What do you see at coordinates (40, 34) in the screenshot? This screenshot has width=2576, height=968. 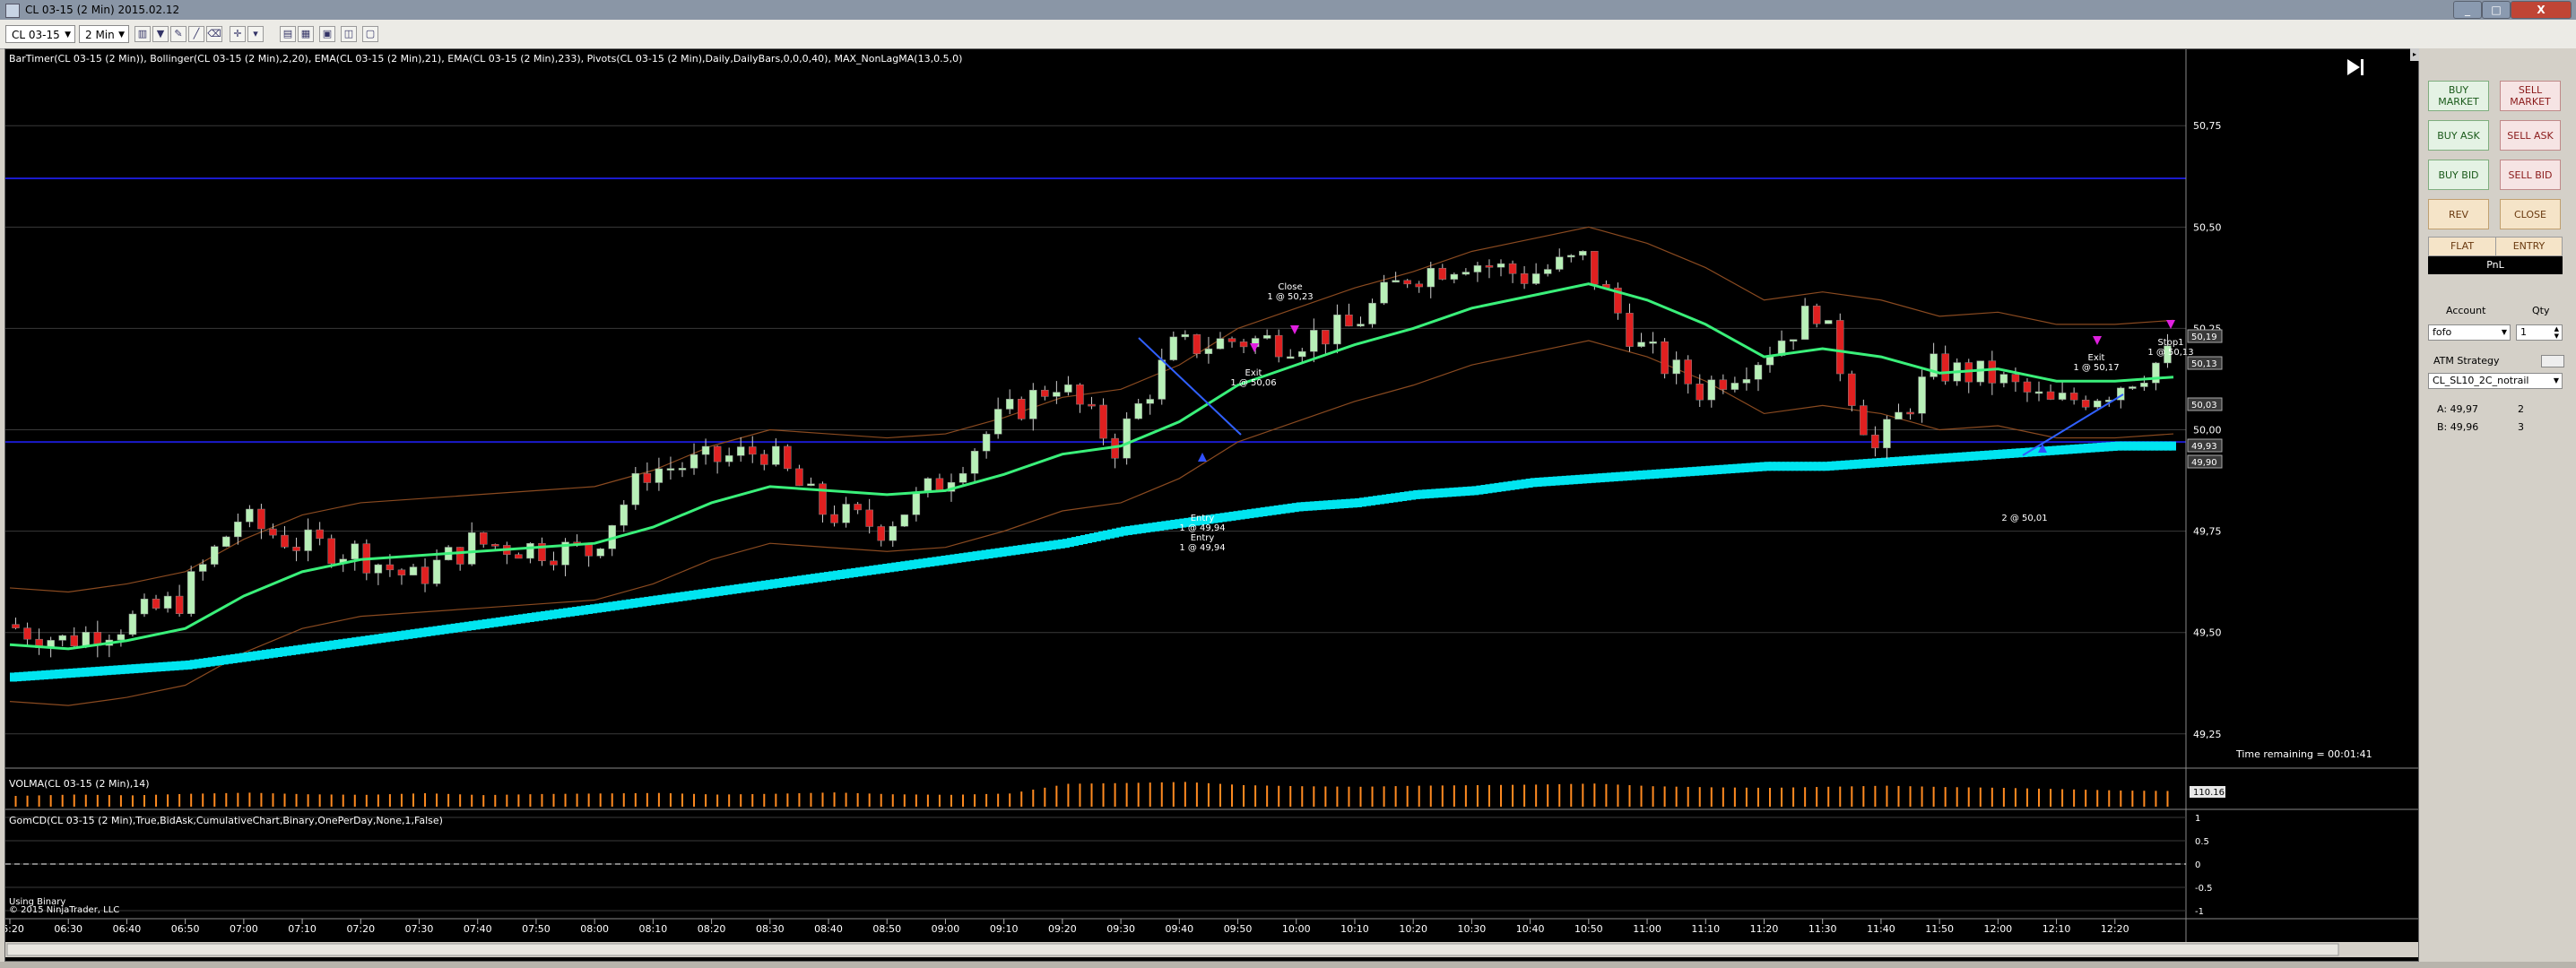 I see `instrument-select: CL 03-15 ▼` at bounding box center [40, 34].